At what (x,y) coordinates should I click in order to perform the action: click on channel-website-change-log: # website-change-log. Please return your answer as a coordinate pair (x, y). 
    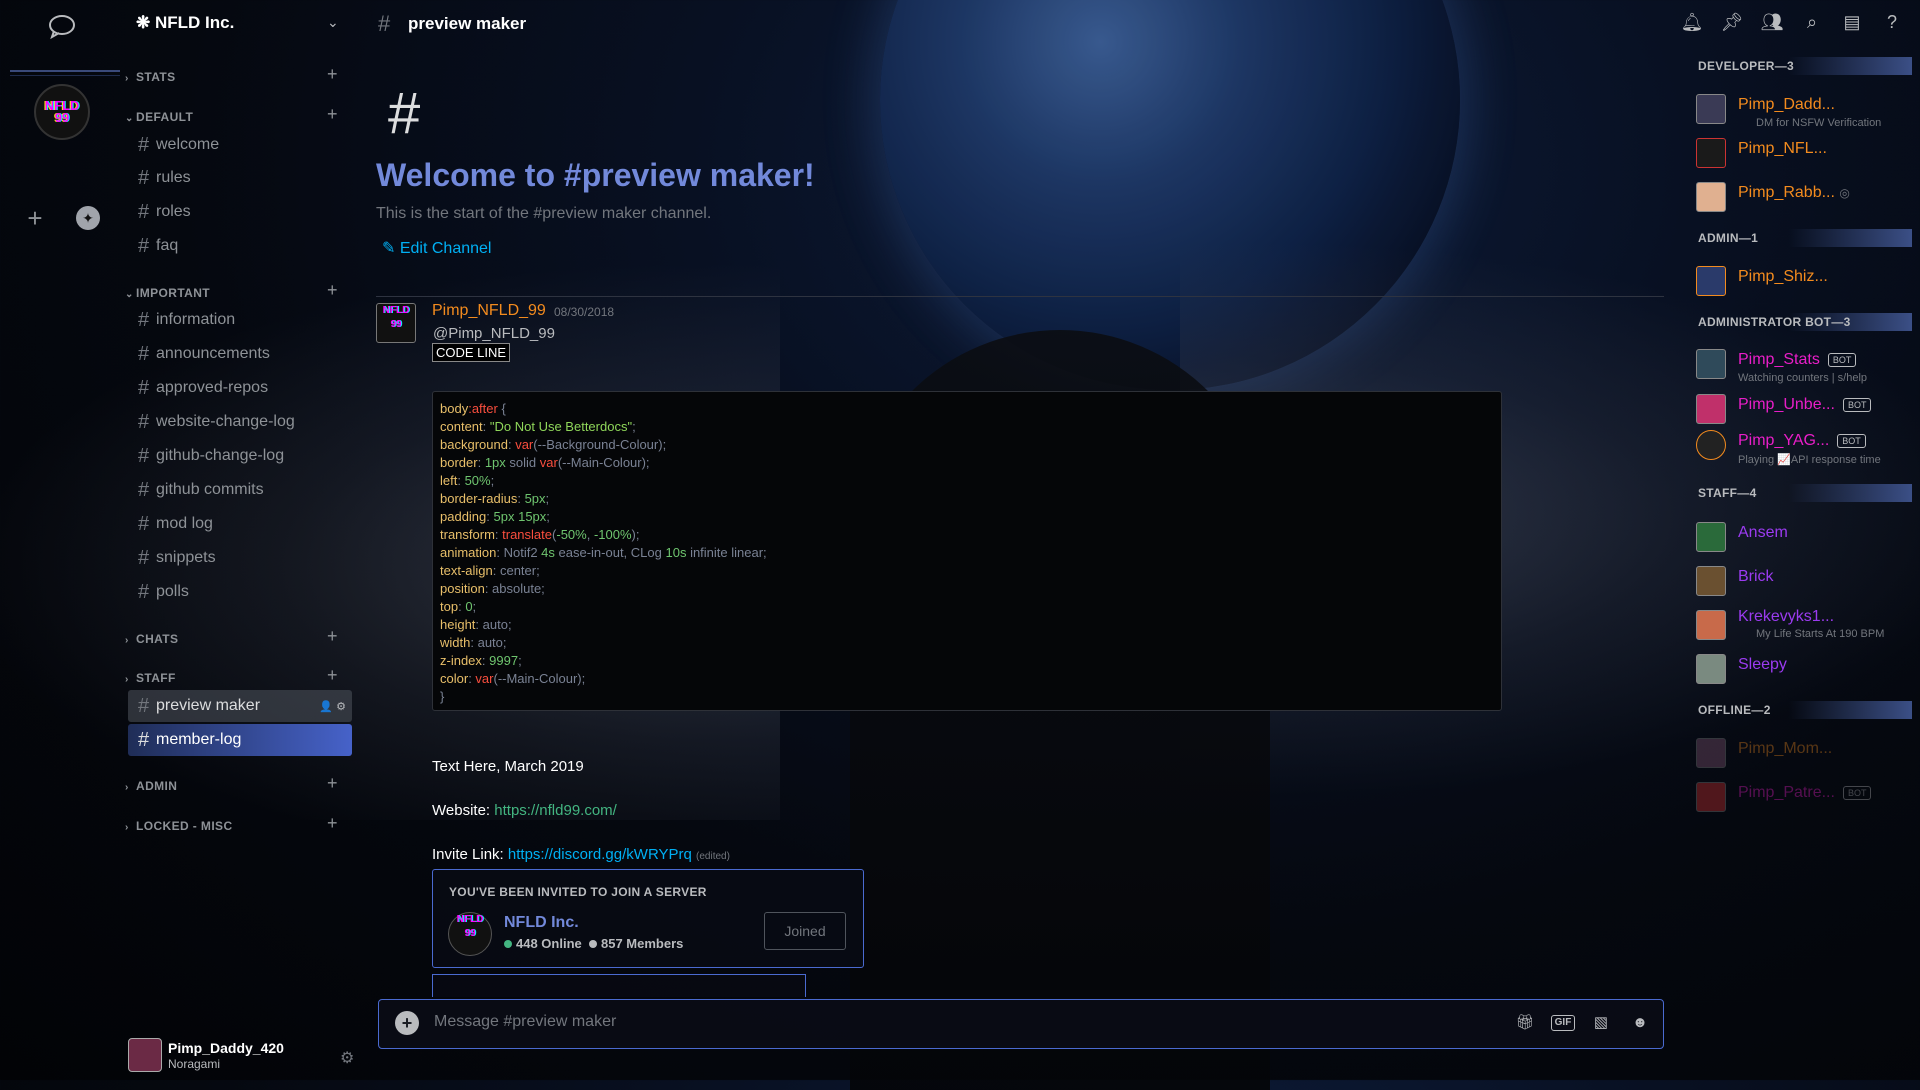
    Looking at the image, I should click on (240, 422).